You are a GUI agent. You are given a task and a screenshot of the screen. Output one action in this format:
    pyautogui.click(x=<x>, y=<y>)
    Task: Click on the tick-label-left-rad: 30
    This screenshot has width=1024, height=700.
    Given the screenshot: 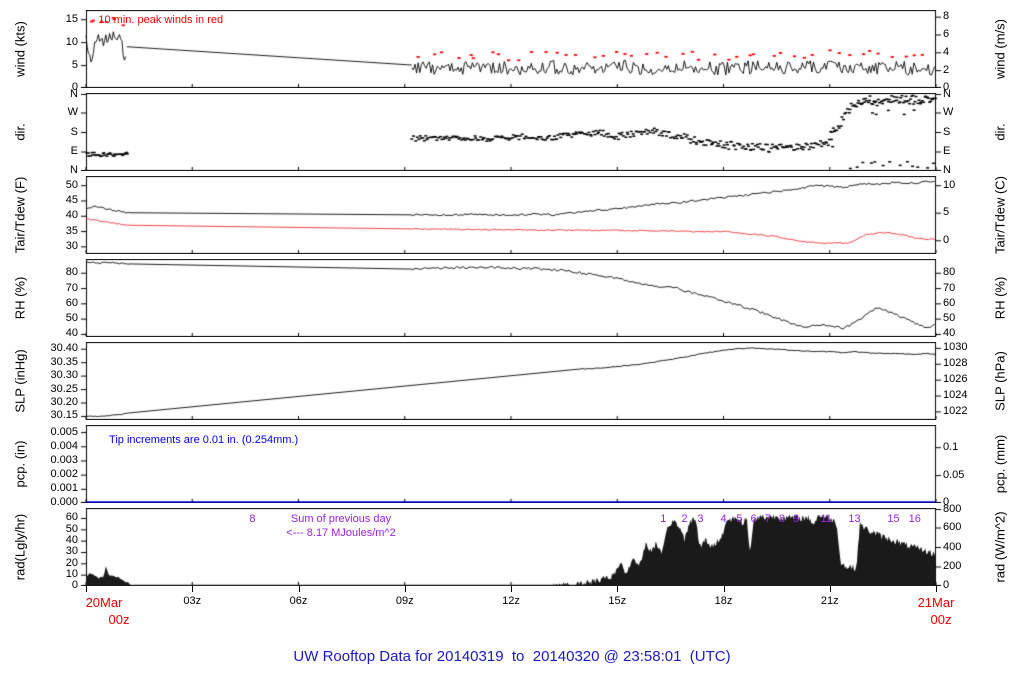 What is the action you would take?
    pyautogui.click(x=71, y=551)
    